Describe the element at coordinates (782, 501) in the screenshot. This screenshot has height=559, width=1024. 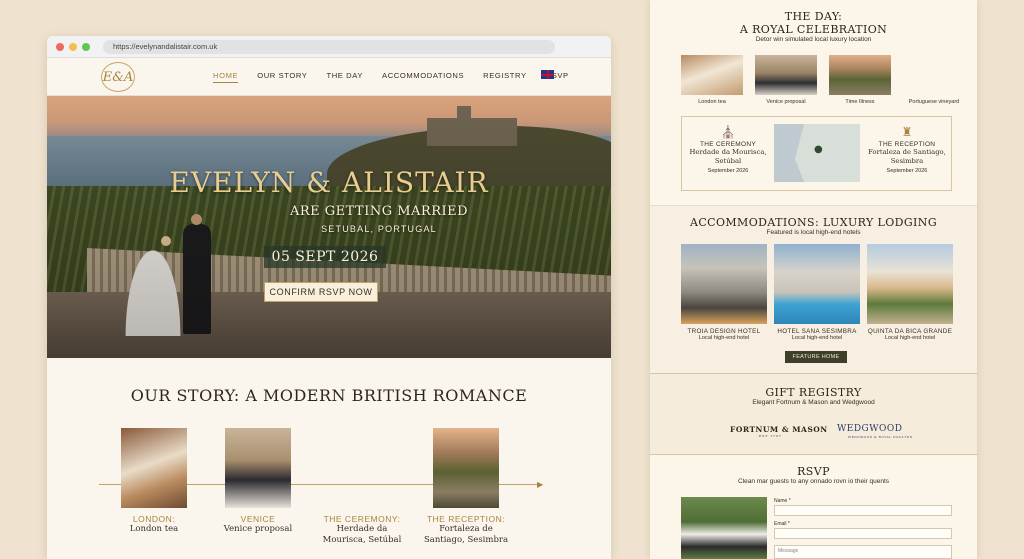
I see `name-label: Name *` at that location.